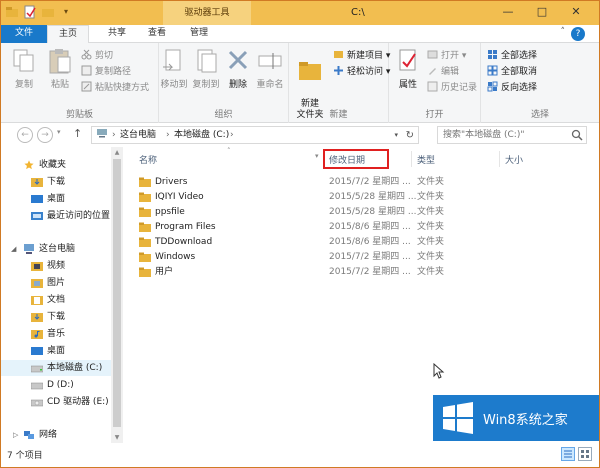 The height and width of the screenshot is (468, 600). I want to click on tab-home: 主页, so click(68, 34).